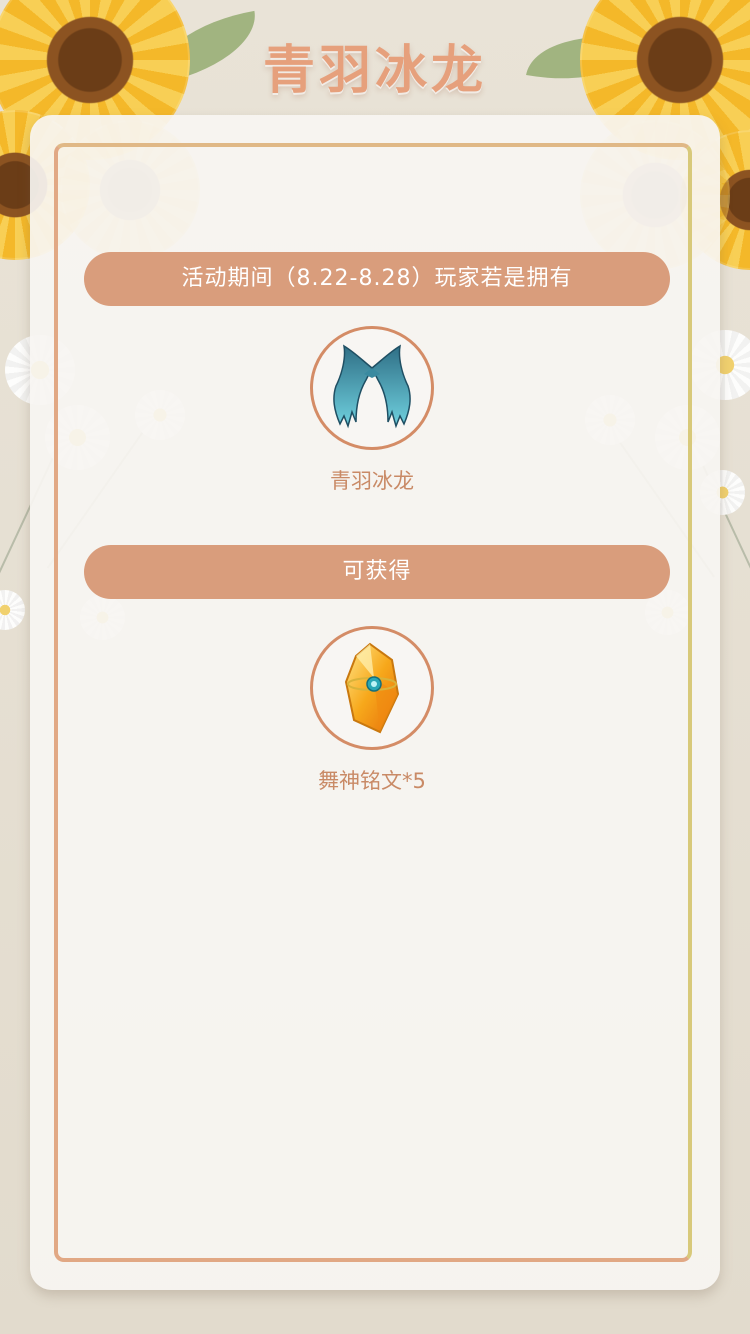 Image resolution: width=750 pixels, height=1334 pixels. I want to click on wings-icon, so click(372, 386).